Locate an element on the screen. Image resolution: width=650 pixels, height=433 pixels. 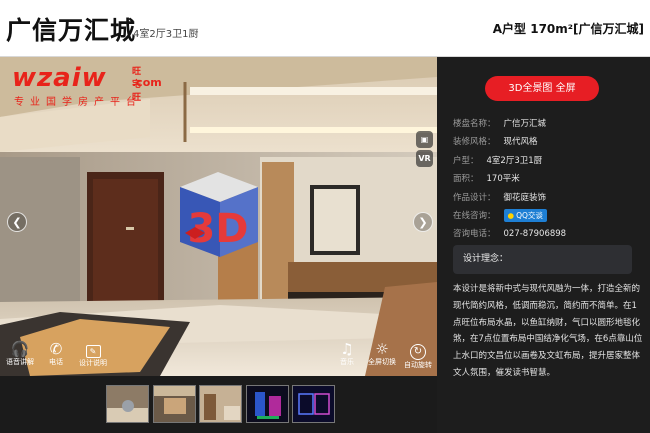
prev-scene-button: ❮ is located at coordinates (17, 222).